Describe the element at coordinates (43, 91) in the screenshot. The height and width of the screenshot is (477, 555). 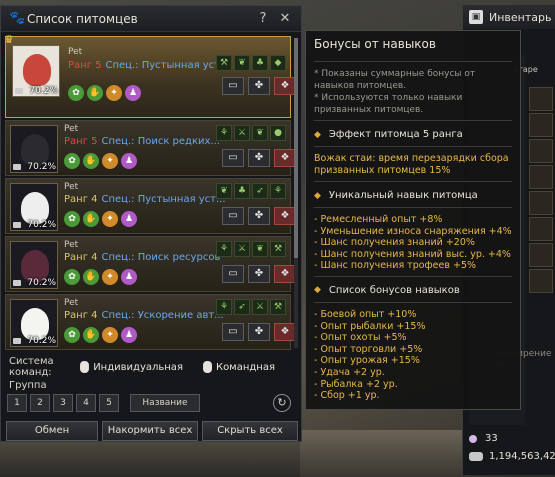
I see `pet-percent: 70.2%` at that location.